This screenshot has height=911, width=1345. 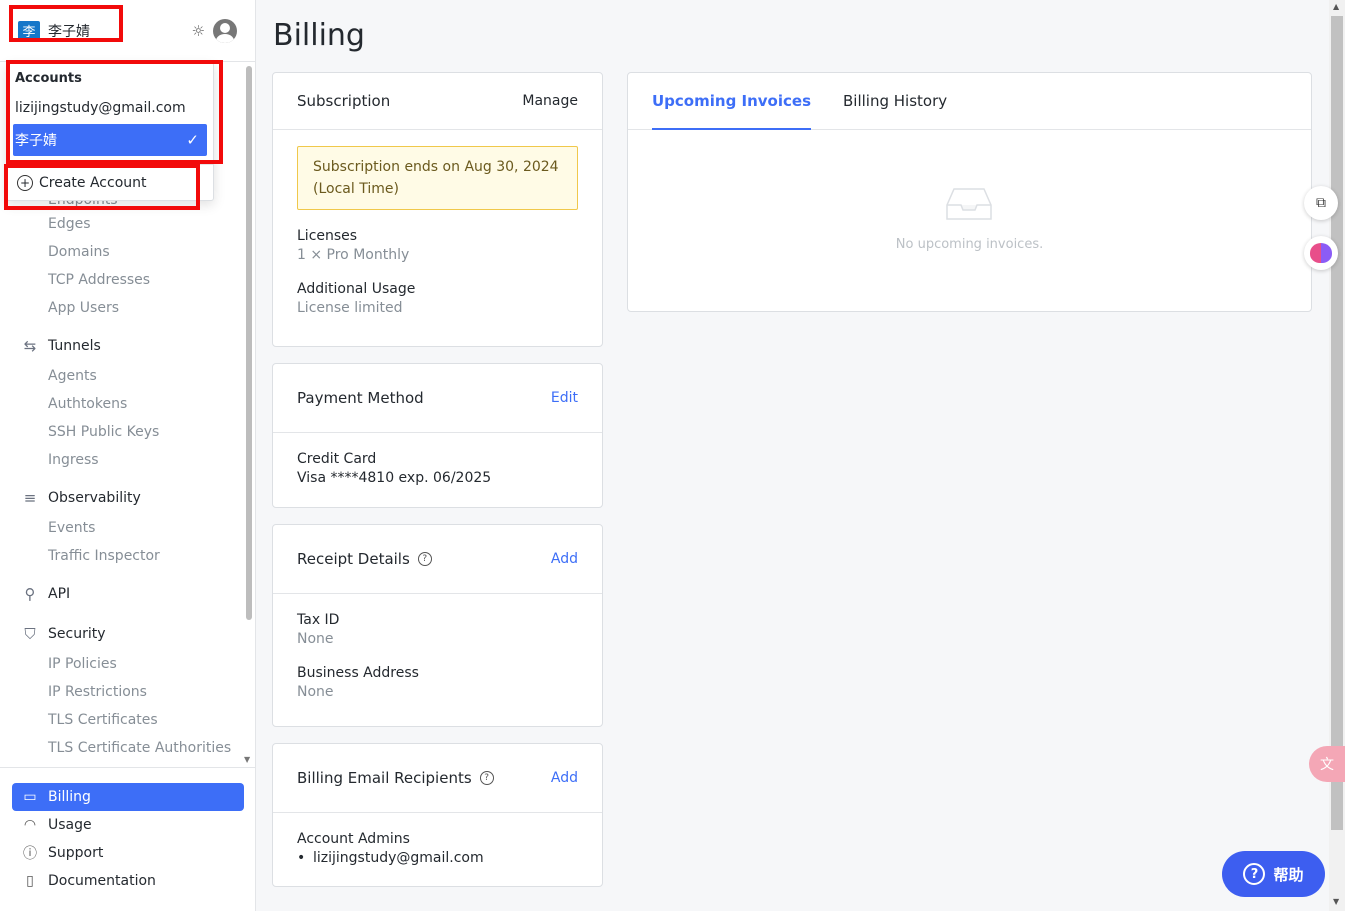 What do you see at coordinates (315, 692) in the screenshot?
I see `business-address-value: None` at bounding box center [315, 692].